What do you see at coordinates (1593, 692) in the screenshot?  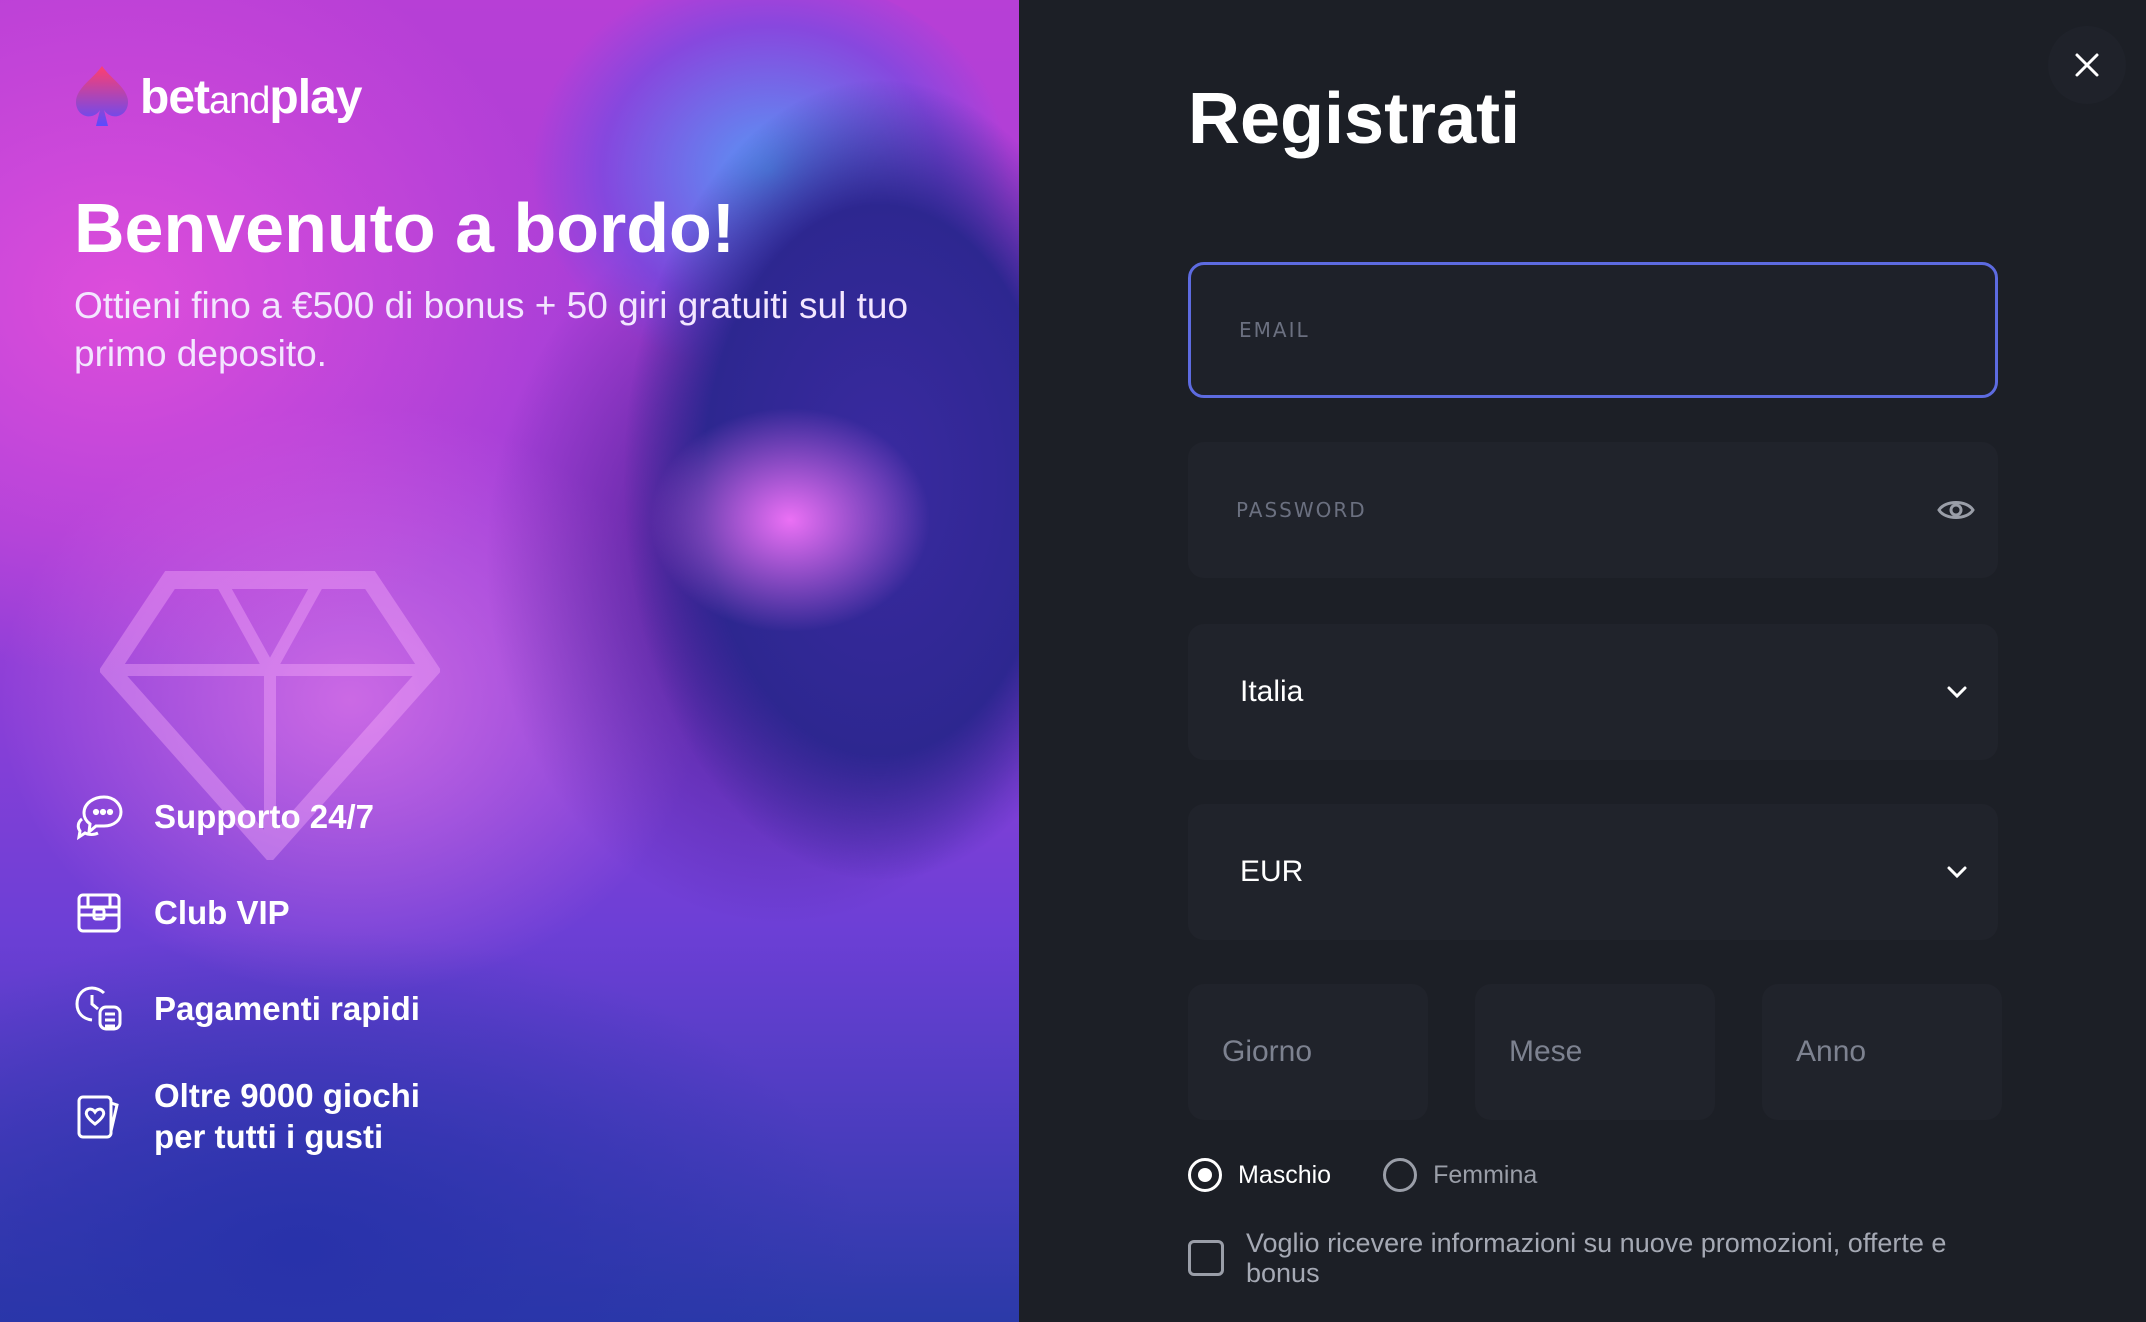 I see `country-select: Italia` at bounding box center [1593, 692].